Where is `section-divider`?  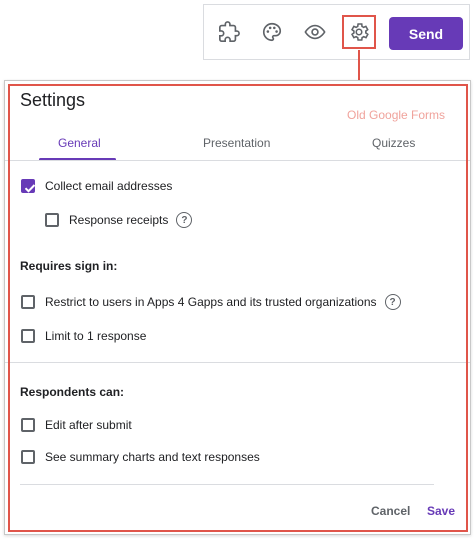
section-divider is located at coordinates (237, 362).